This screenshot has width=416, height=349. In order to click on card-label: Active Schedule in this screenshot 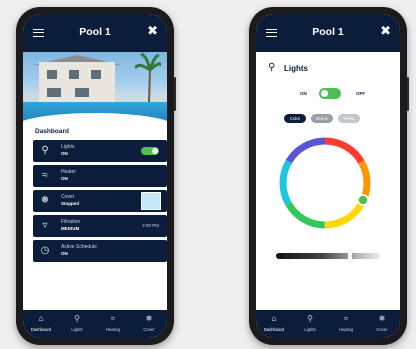, I will do `click(79, 247)`.